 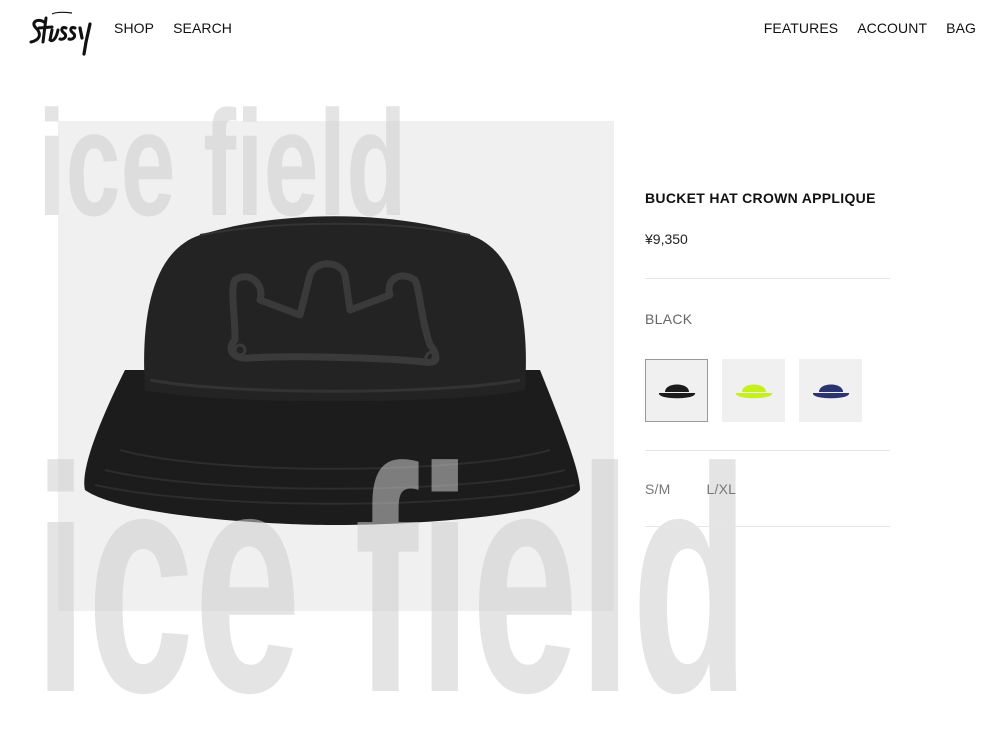 I want to click on swatch-black, so click(x=676, y=390).